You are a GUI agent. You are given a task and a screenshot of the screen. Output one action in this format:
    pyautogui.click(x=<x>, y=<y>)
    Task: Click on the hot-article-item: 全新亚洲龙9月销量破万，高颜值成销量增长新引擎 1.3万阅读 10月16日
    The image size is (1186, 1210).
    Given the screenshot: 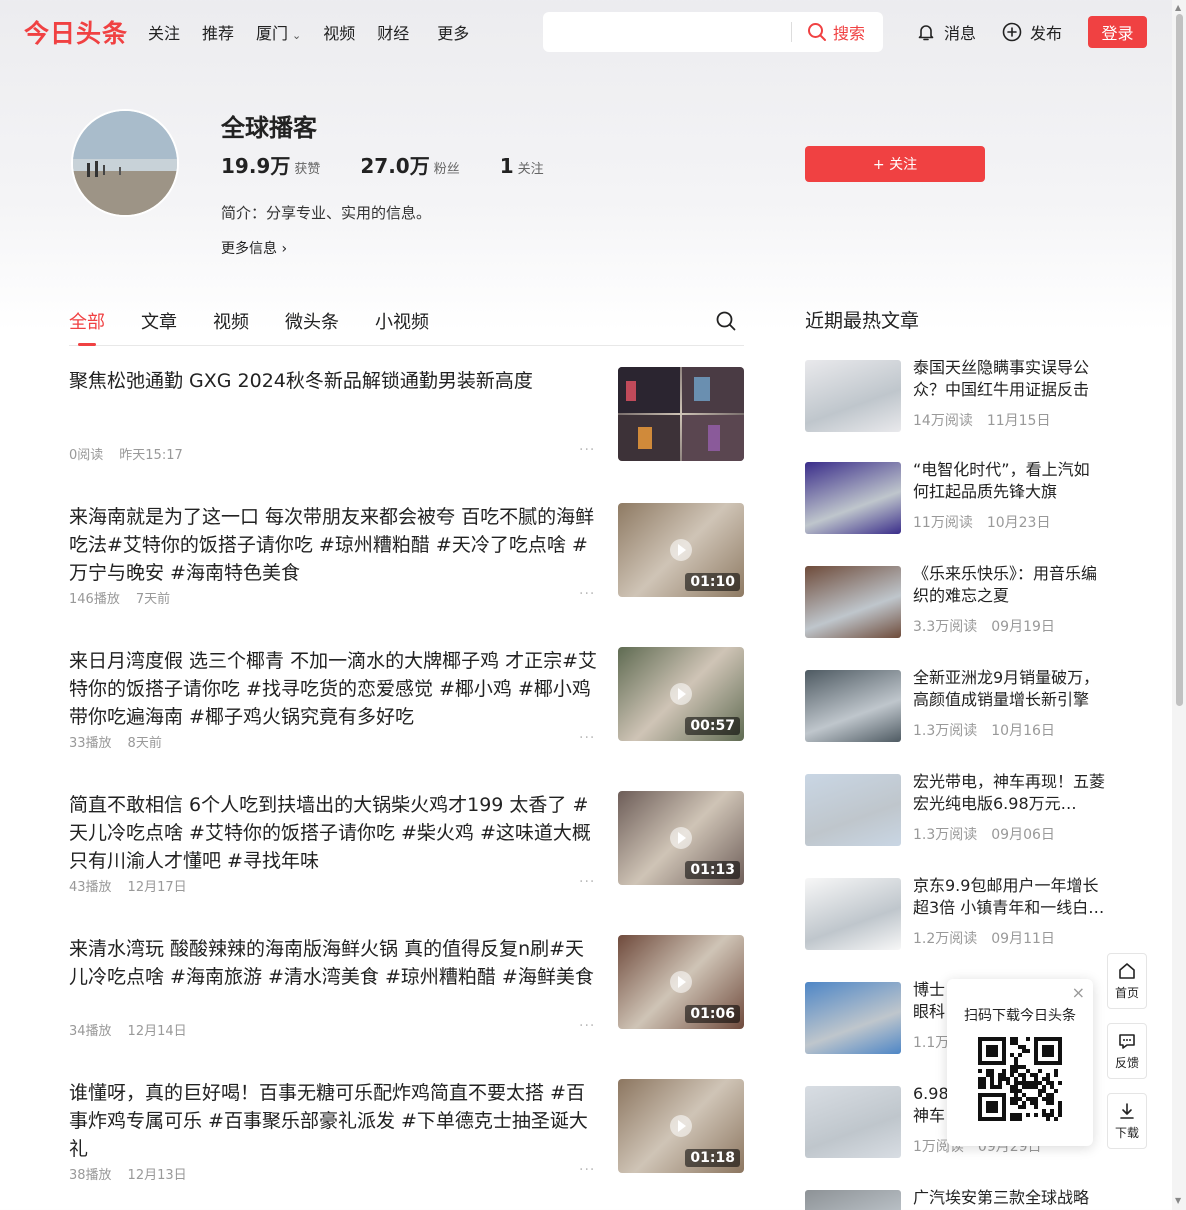 What is the action you would take?
    pyautogui.click(x=955, y=708)
    